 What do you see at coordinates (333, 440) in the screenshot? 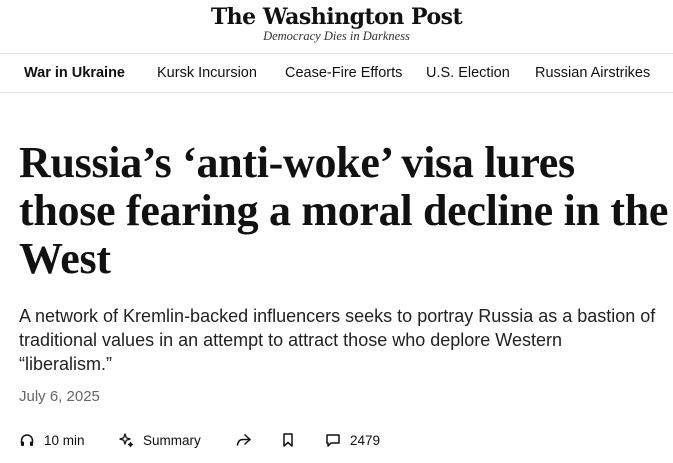
I see `comment-icon` at bounding box center [333, 440].